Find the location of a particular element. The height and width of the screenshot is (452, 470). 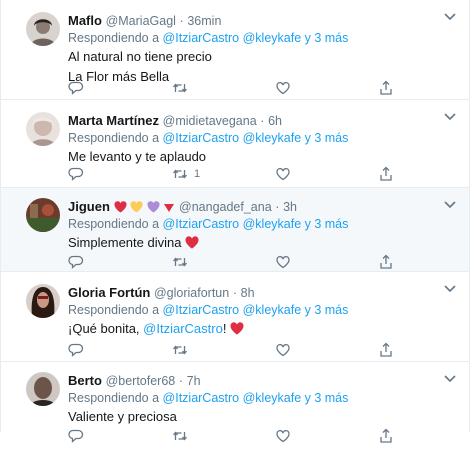

tweet-actions: 1 is located at coordinates (233, 174).